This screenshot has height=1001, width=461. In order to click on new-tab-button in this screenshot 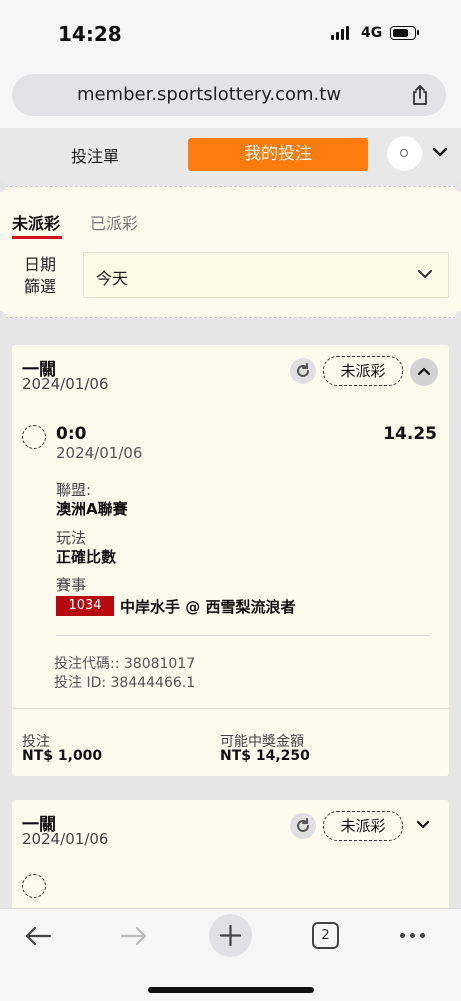, I will do `click(230, 935)`.